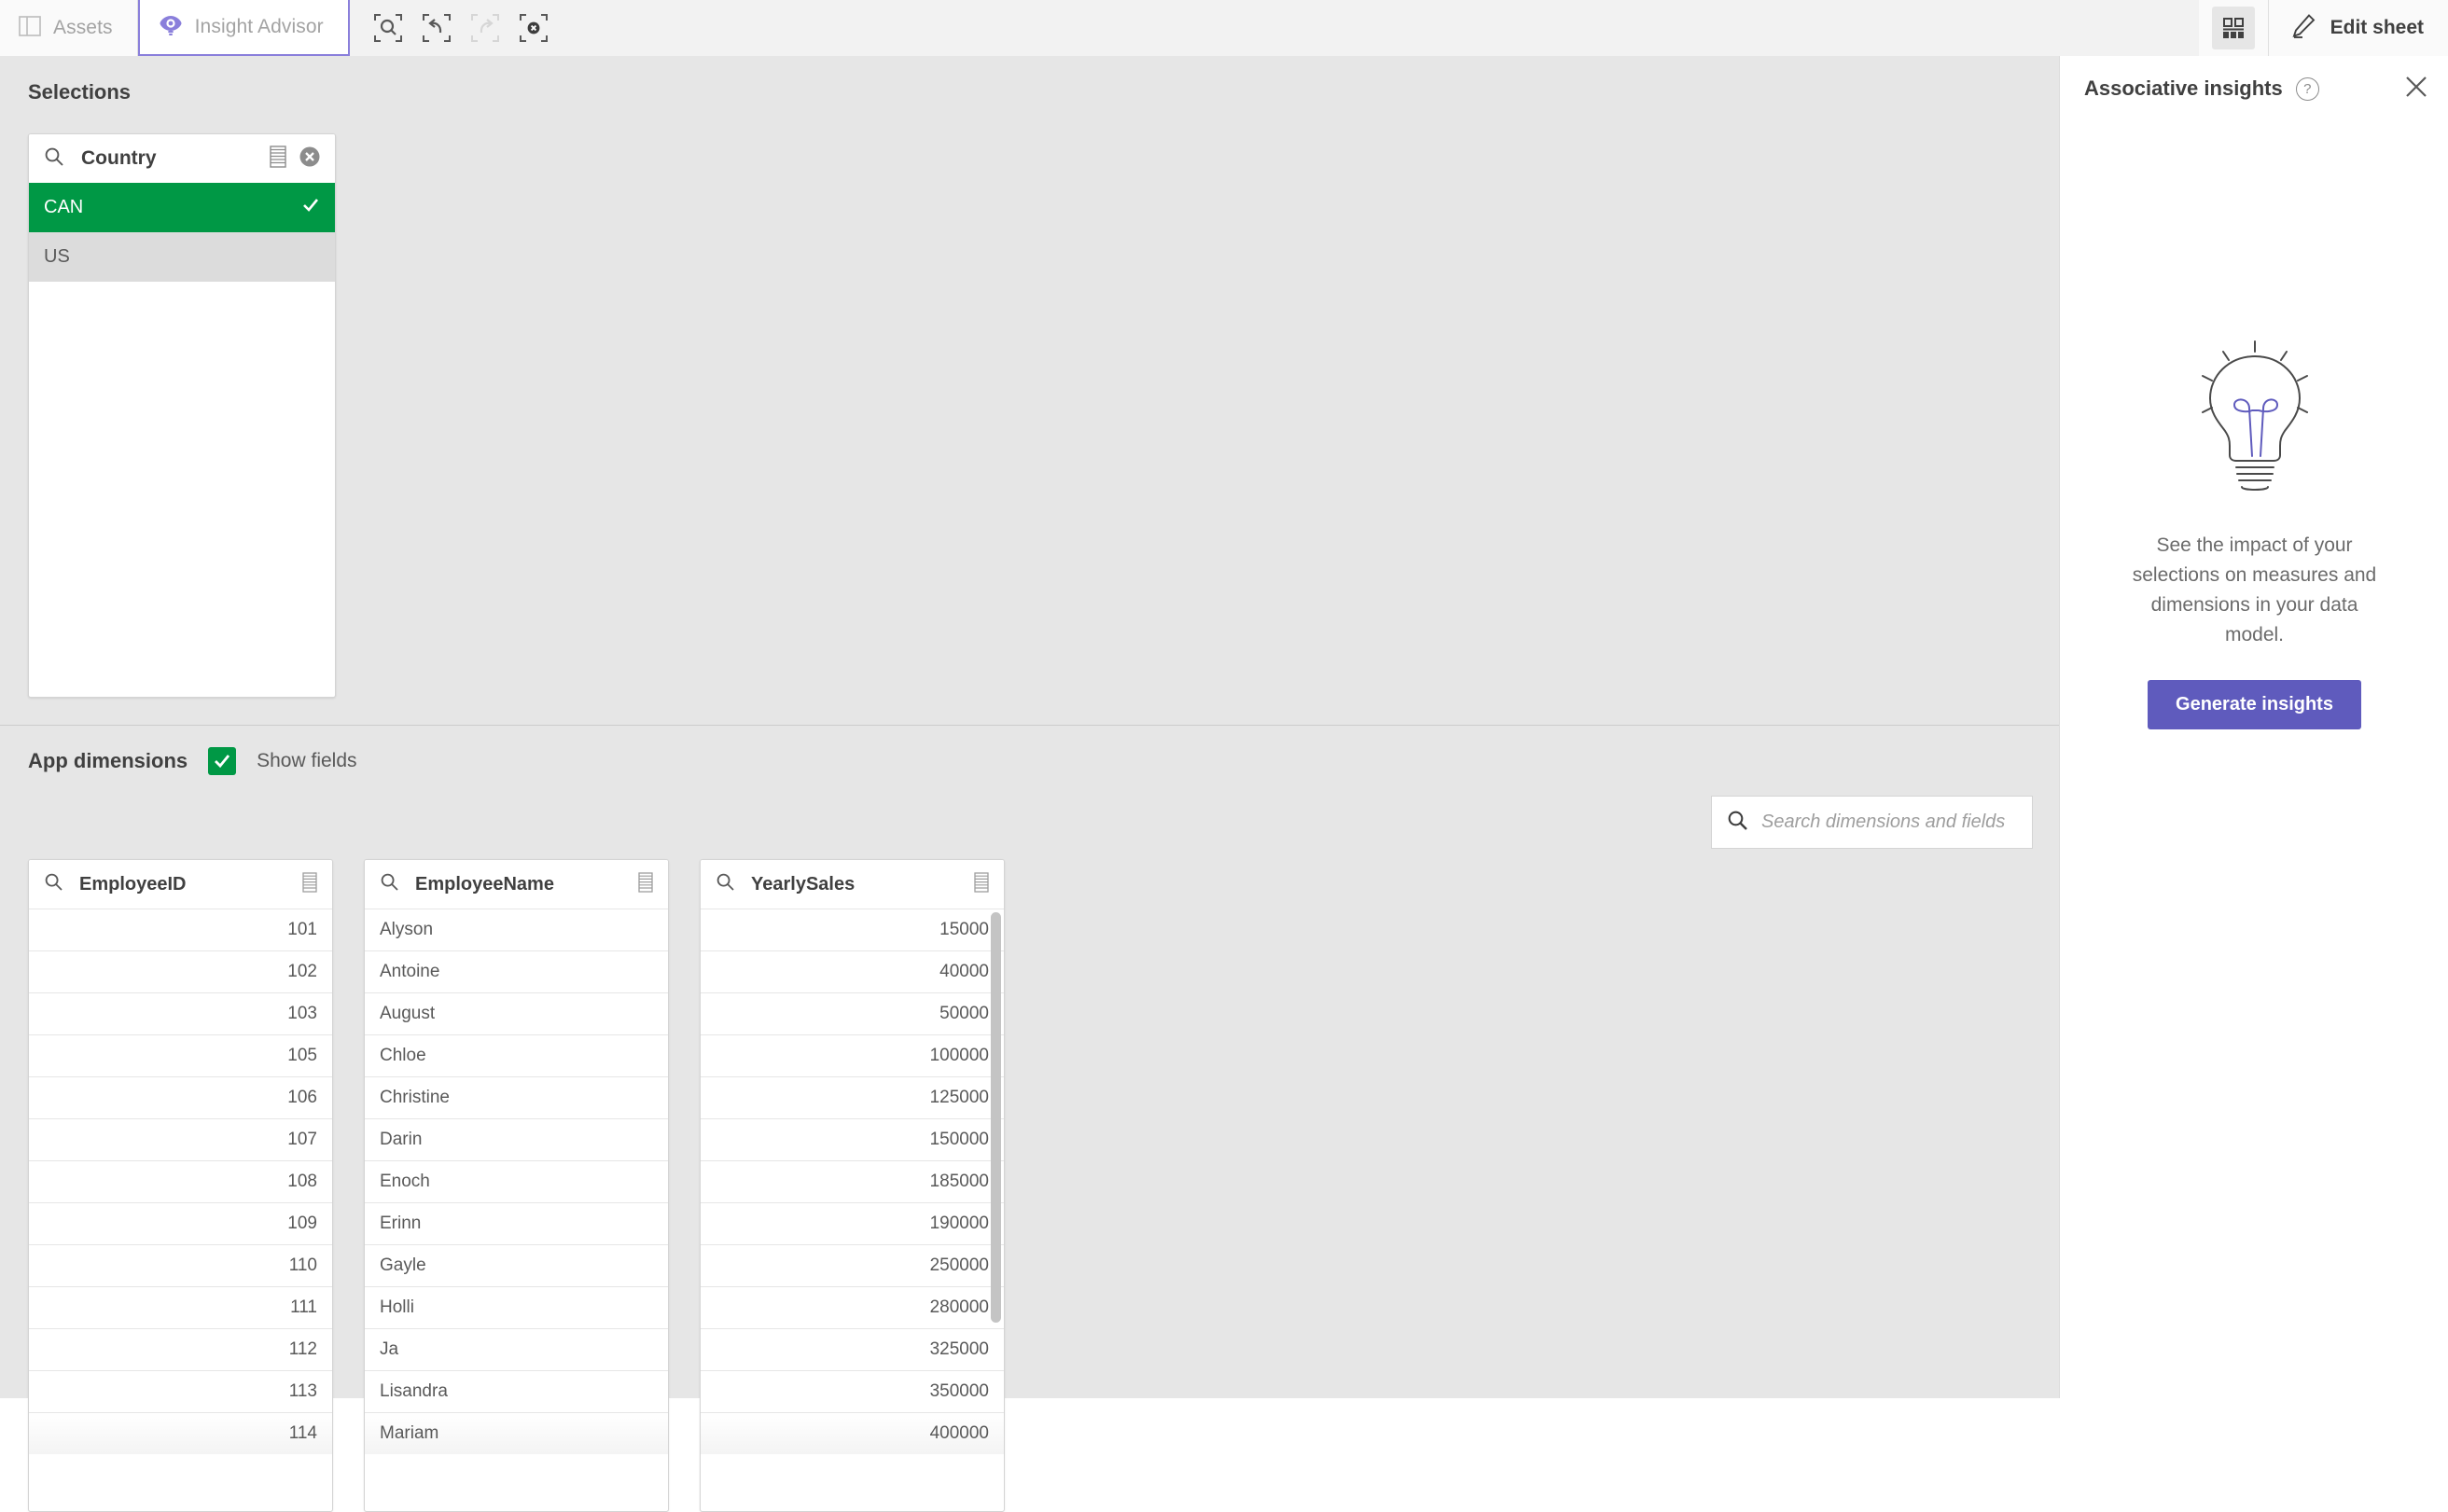 This screenshot has height=1512, width=2448. Describe the element at coordinates (2377, 27) in the screenshot. I see `edit-sheet-label: Edit sheet` at that location.